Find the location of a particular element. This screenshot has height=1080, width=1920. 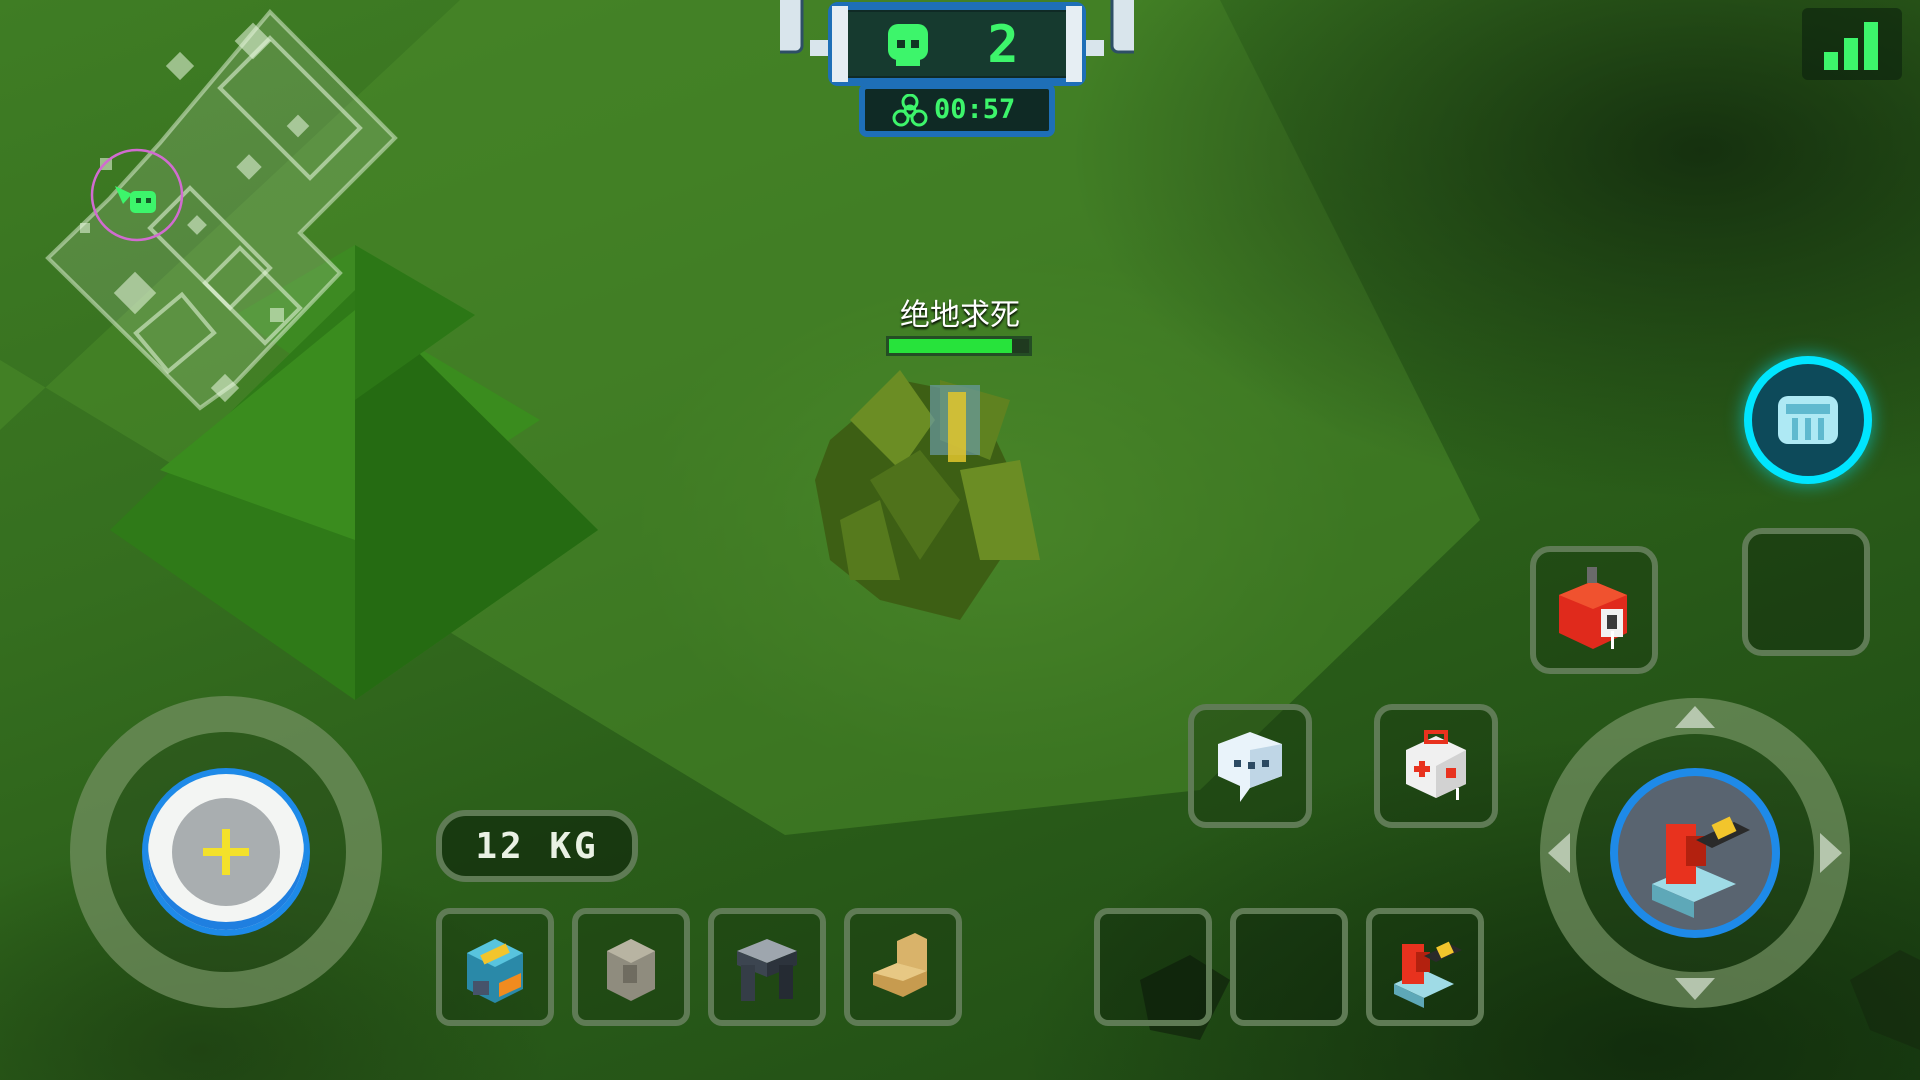

alive-count: 2 is located at coordinates (1003, 45).